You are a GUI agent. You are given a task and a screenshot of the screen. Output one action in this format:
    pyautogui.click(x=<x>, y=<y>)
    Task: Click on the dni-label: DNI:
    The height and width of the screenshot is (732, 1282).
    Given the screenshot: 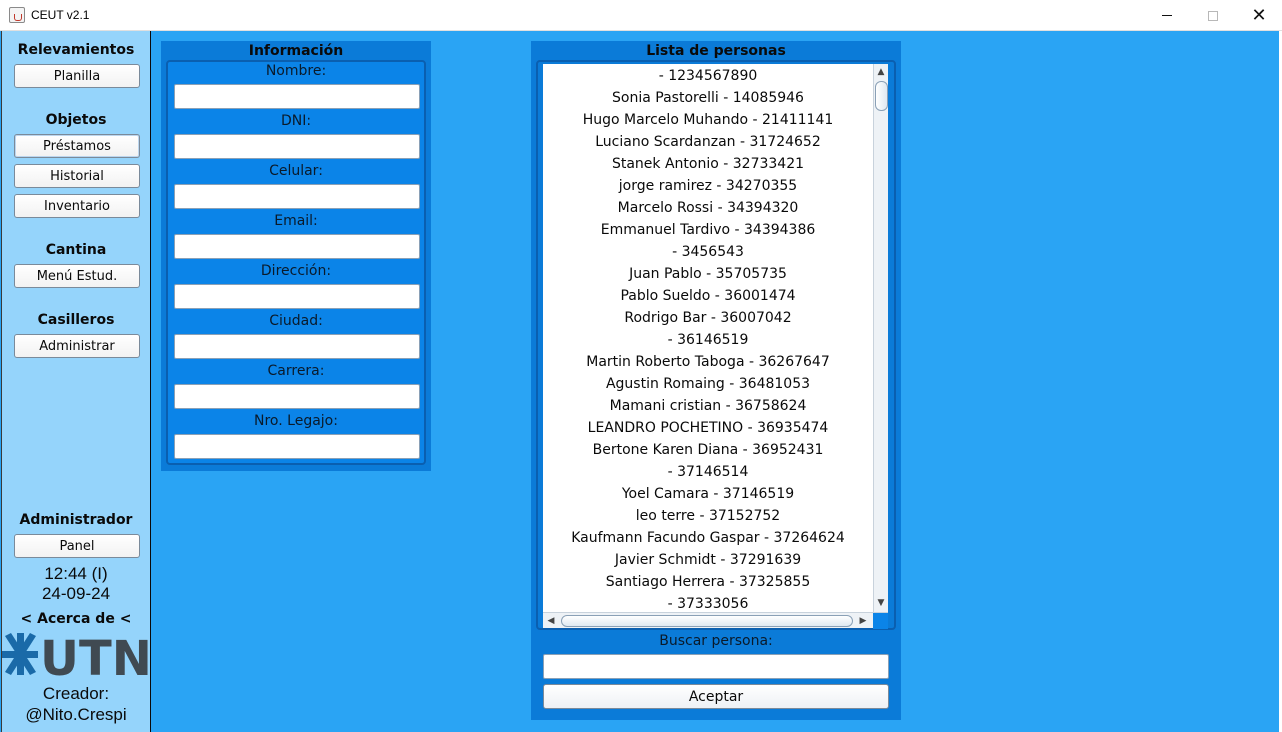 What is the action you would take?
    pyautogui.click(x=296, y=121)
    